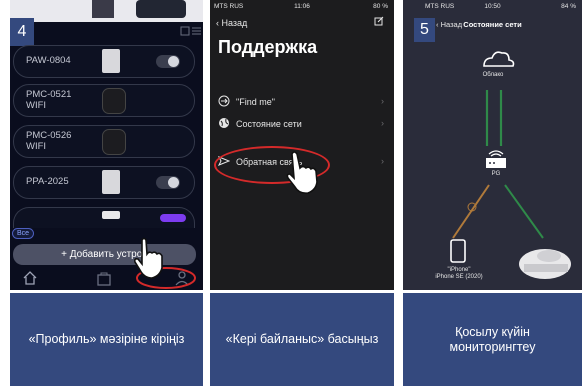 The image size is (588, 388). Describe the element at coordinates (510, 165) in the screenshot. I see `network-diagram` at that location.